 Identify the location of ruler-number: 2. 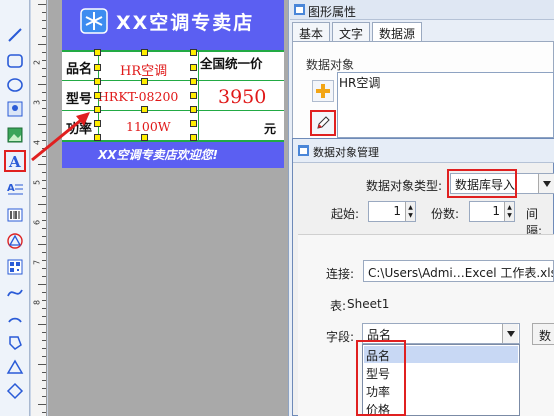
(37, 62).